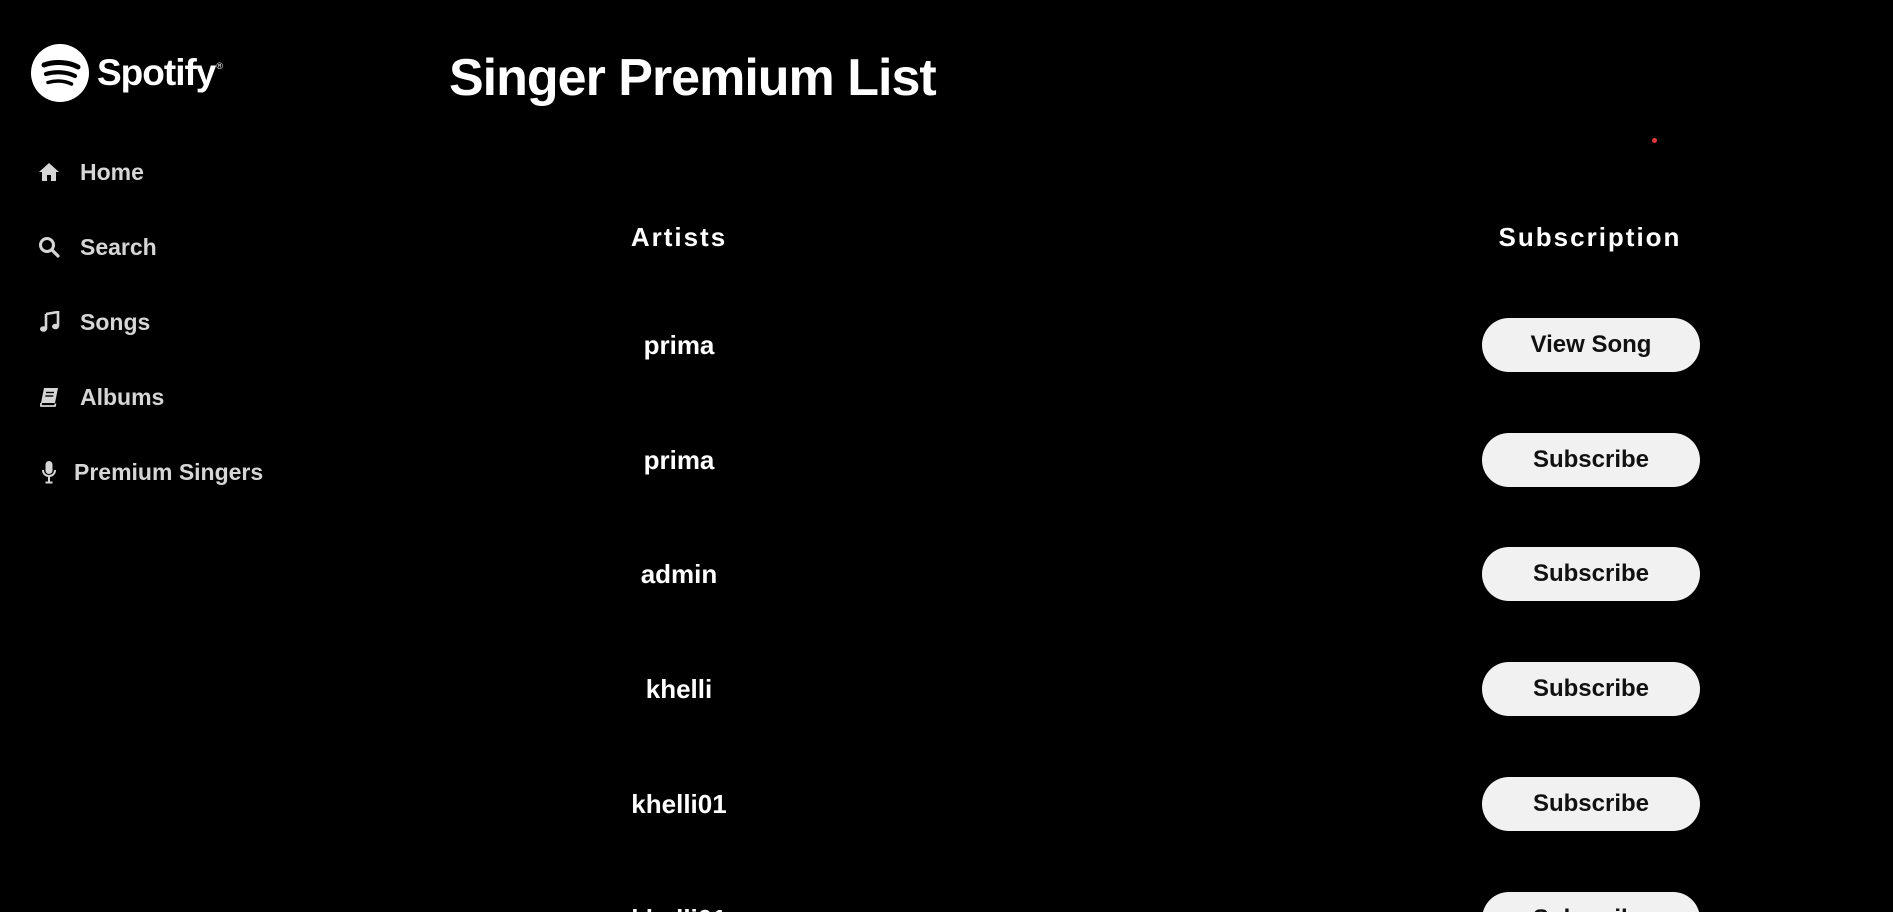 This screenshot has width=1893, height=912. I want to click on column-header-subscription: Subscription, so click(1590, 237).